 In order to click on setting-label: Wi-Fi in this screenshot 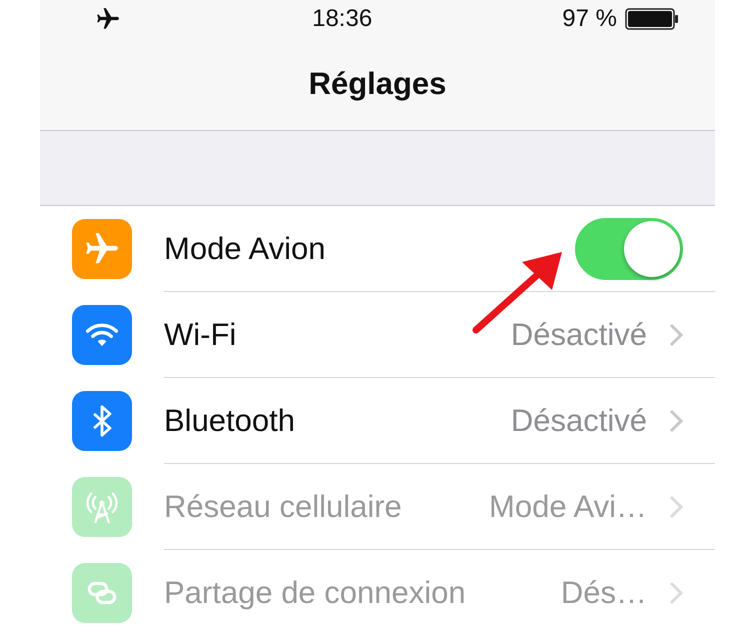, I will do `click(200, 334)`.